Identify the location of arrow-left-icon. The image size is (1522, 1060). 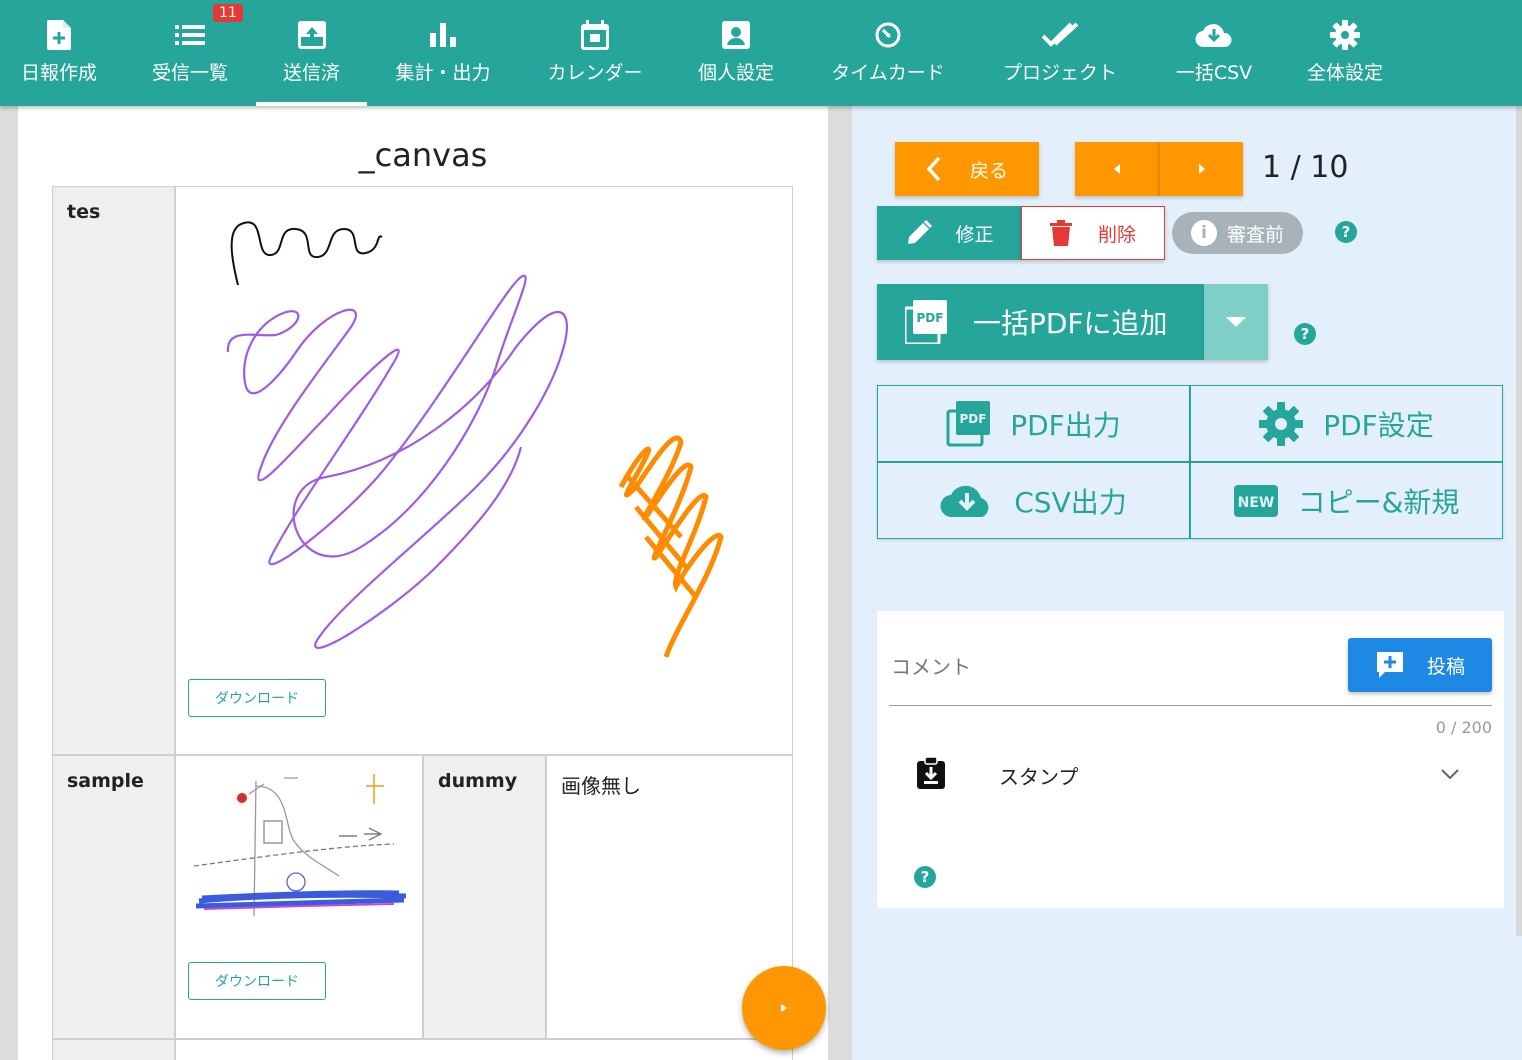
(1117, 169).